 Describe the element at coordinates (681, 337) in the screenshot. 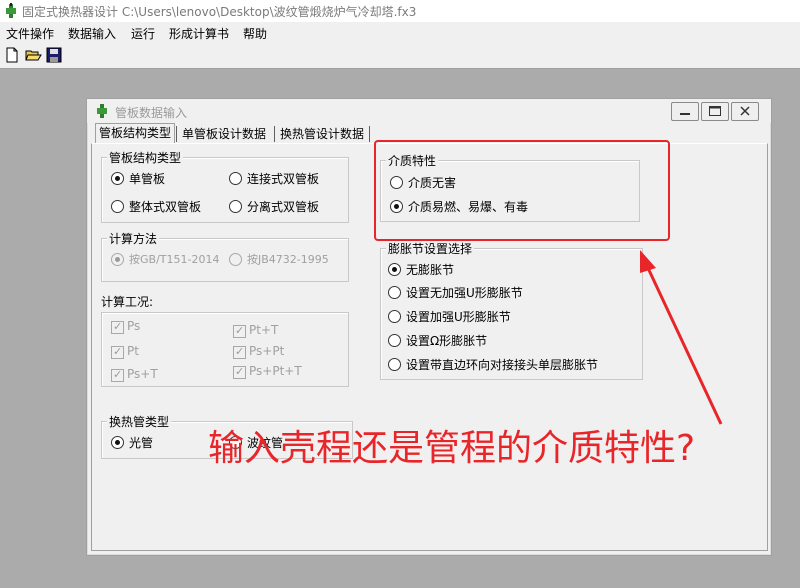

I see `annotation-arrow-icon` at that location.